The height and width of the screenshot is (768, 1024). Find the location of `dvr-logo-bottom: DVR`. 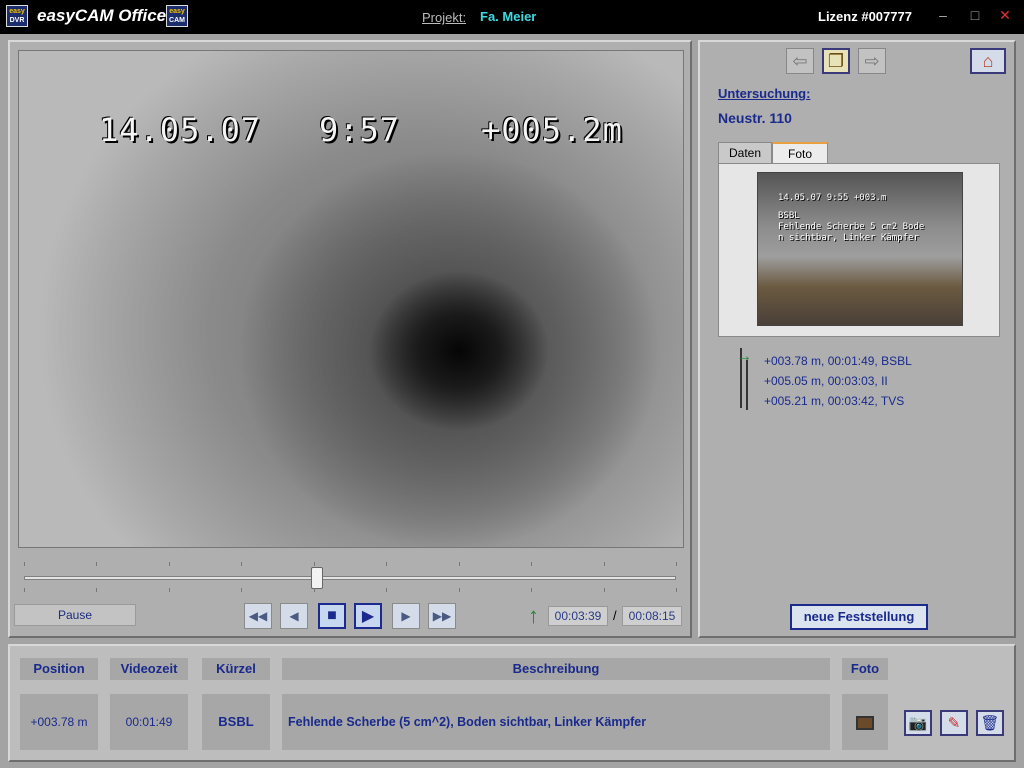

dvr-logo-bottom: DVR is located at coordinates (17, 20).